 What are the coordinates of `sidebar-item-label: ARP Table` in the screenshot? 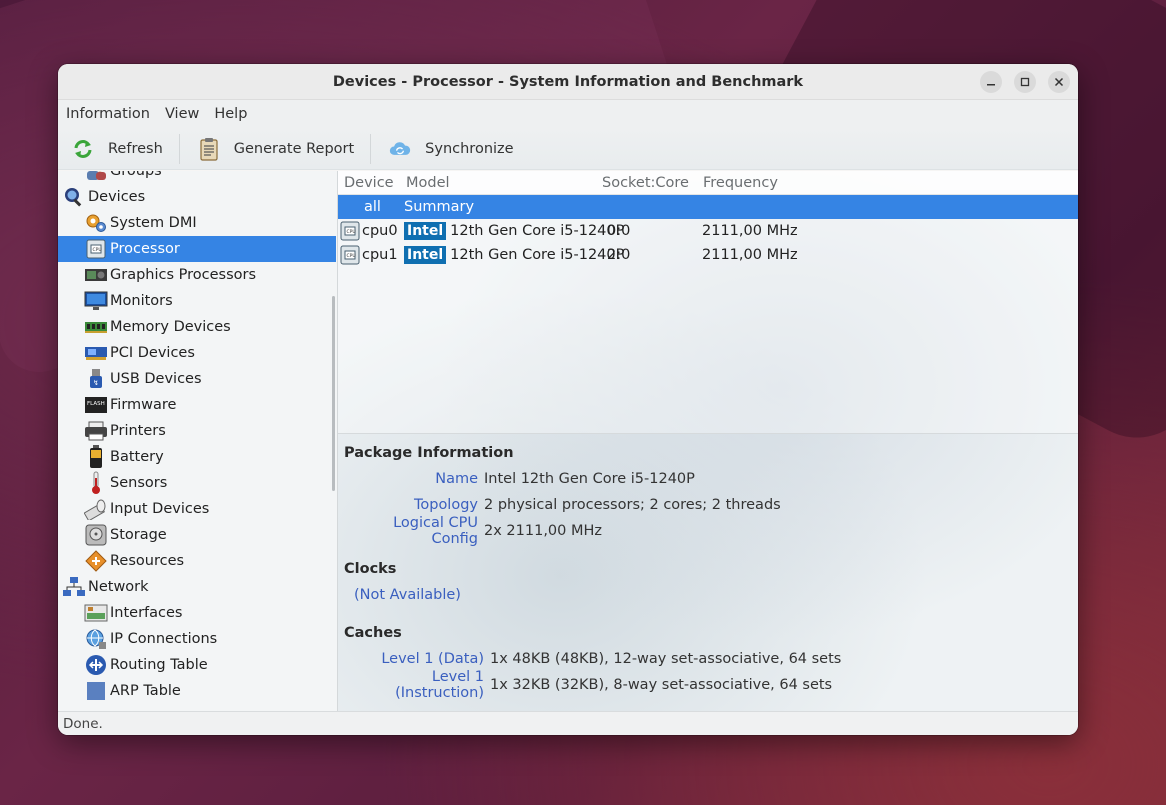 It's located at (145, 691).